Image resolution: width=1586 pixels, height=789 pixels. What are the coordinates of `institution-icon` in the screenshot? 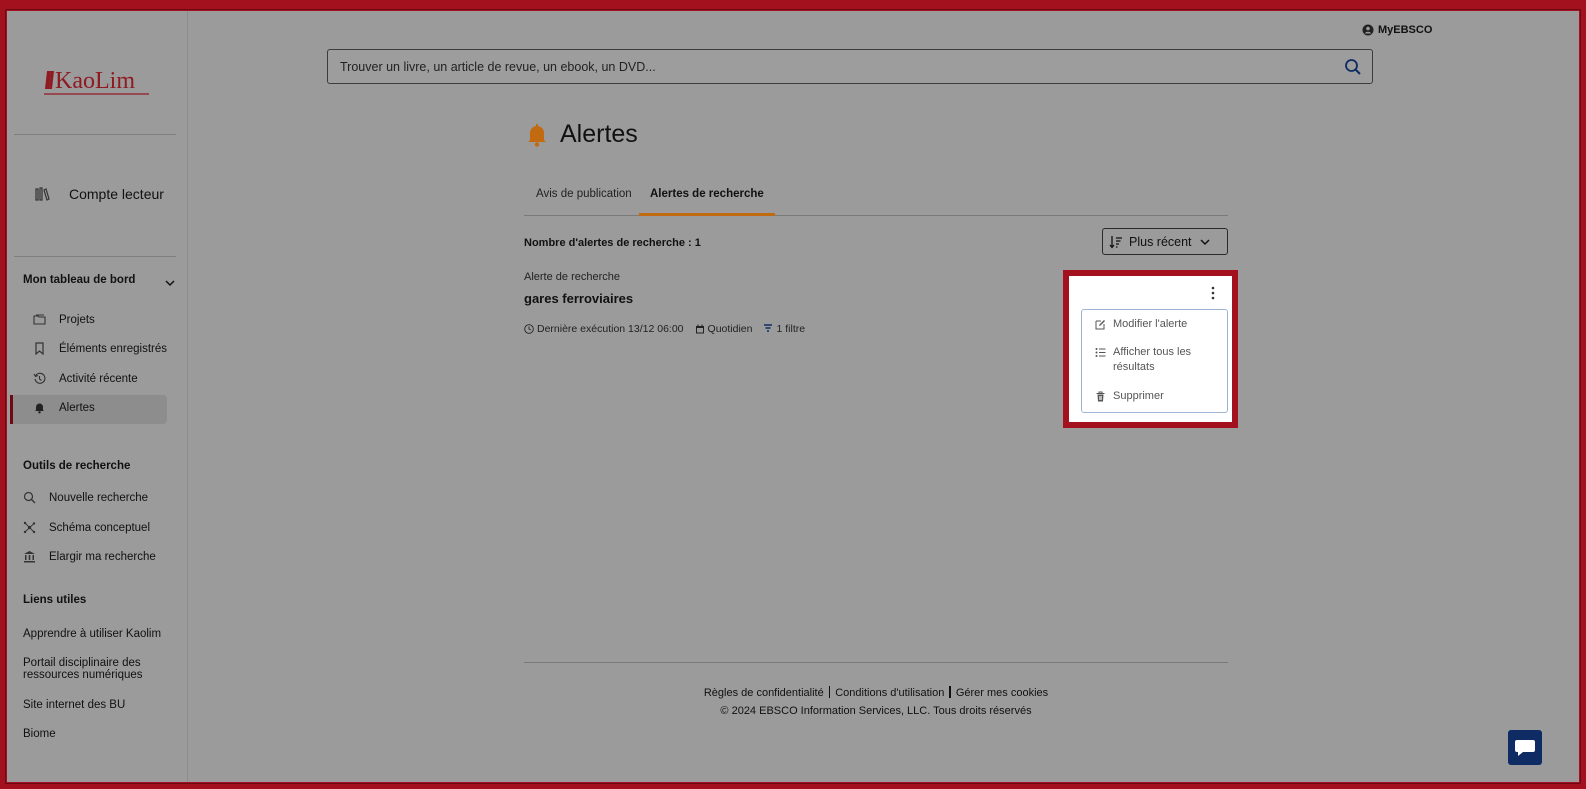 It's located at (29, 557).